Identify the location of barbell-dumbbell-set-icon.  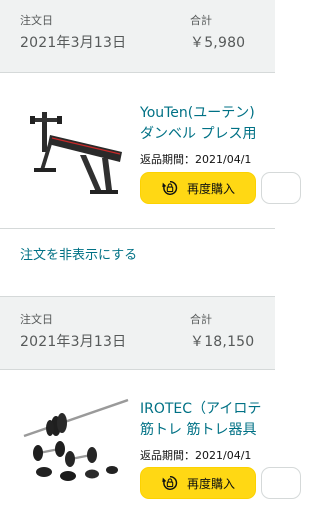
(75, 436).